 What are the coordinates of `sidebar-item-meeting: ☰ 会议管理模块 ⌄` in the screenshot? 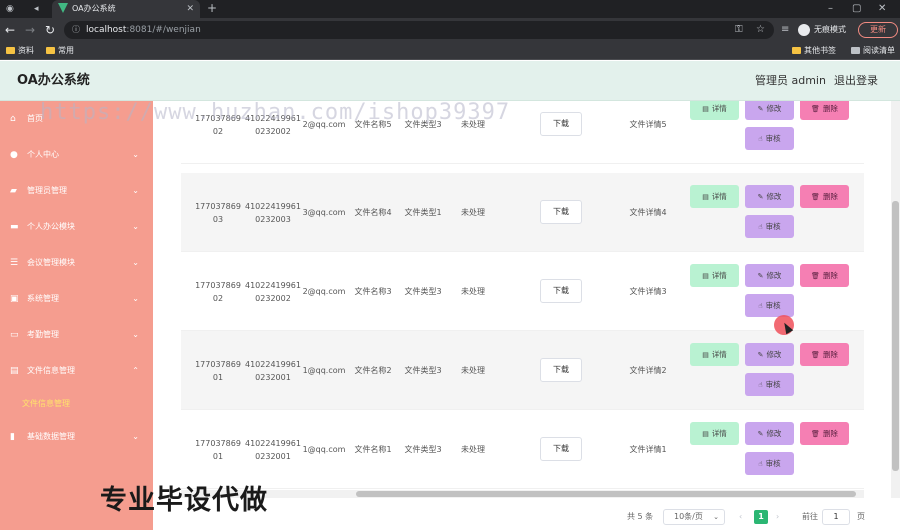 It's located at (76, 263).